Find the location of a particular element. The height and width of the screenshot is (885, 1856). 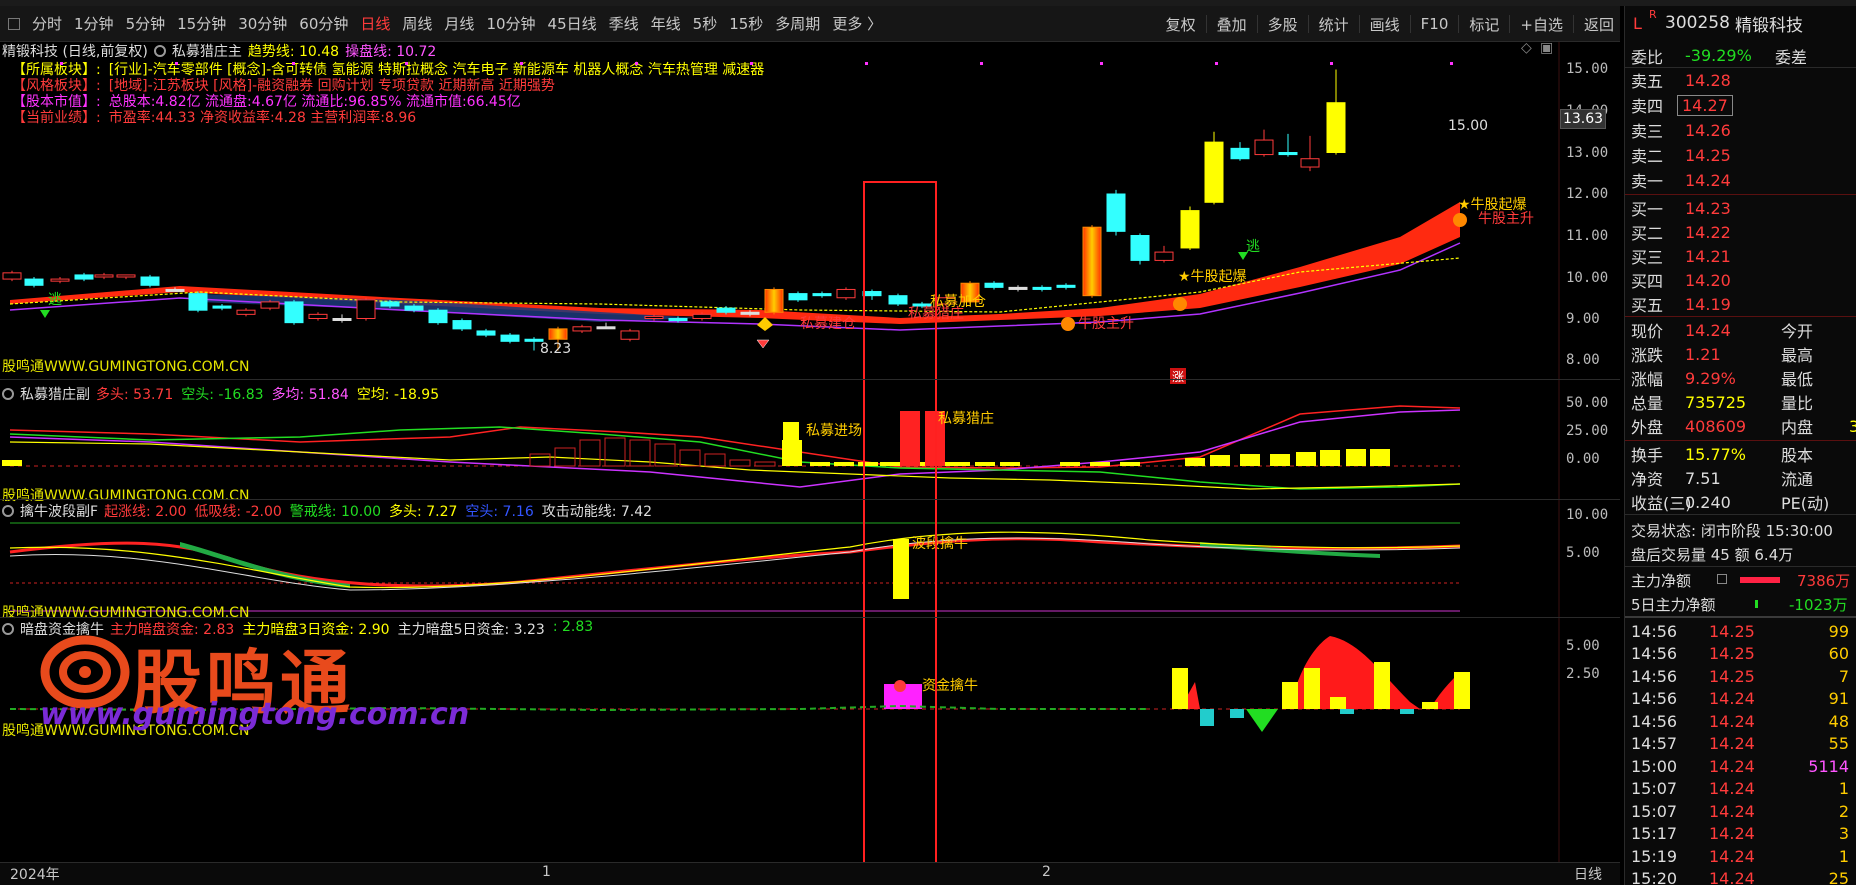

bid-row: 买五 14.19 is located at coordinates (1740, 304).